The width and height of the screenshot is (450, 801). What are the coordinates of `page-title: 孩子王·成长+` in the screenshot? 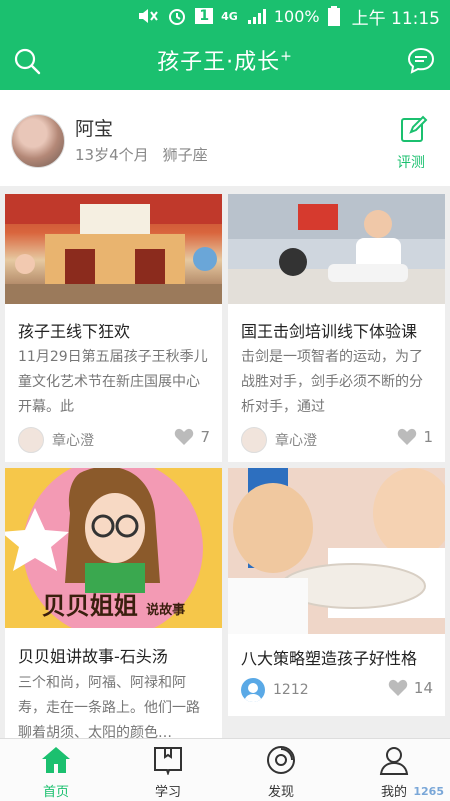 It's located at (225, 61).